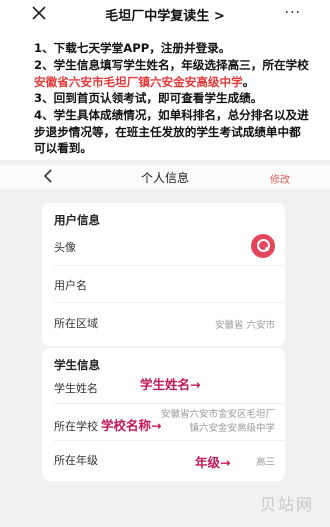 The width and height of the screenshot is (330, 527). I want to click on student-name-label: 学生姓名, so click(76, 388).